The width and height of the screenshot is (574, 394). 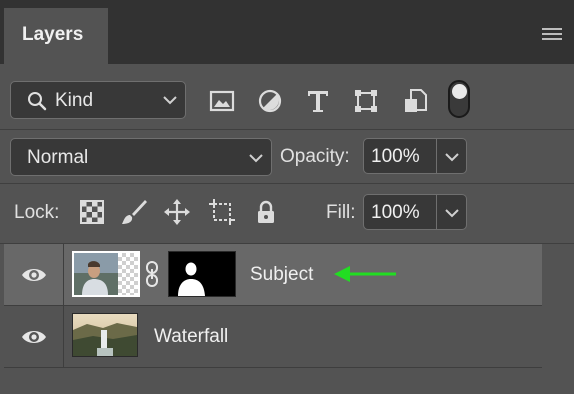 I want to click on fill-label: Fill:, so click(x=341, y=212).